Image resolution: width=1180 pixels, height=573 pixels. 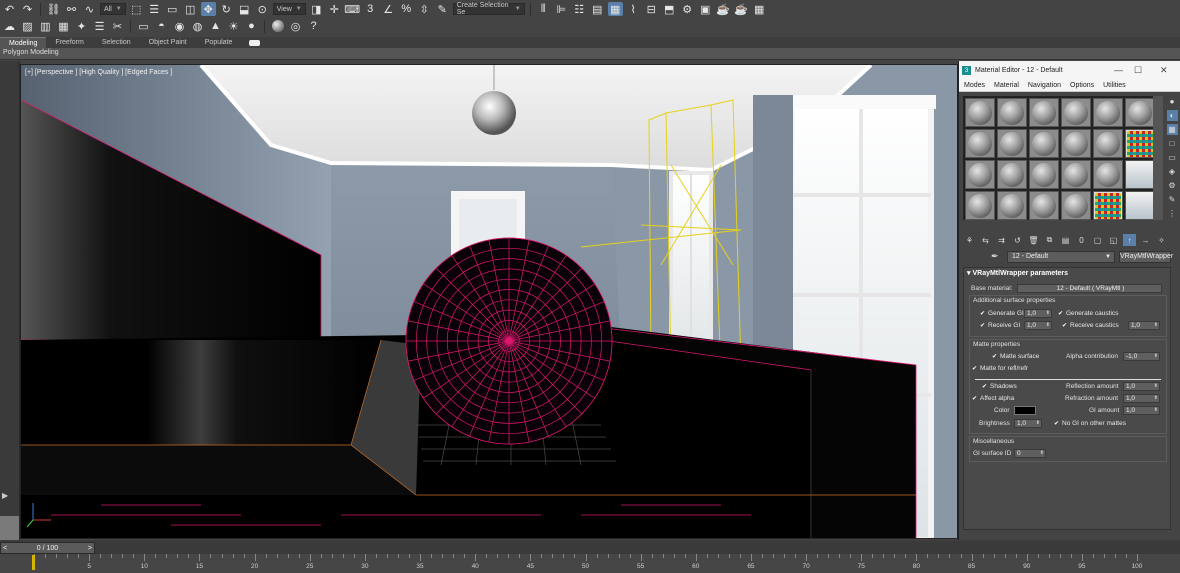 I want to click on expand-arrow-icon: ▶, so click(x=5, y=495).